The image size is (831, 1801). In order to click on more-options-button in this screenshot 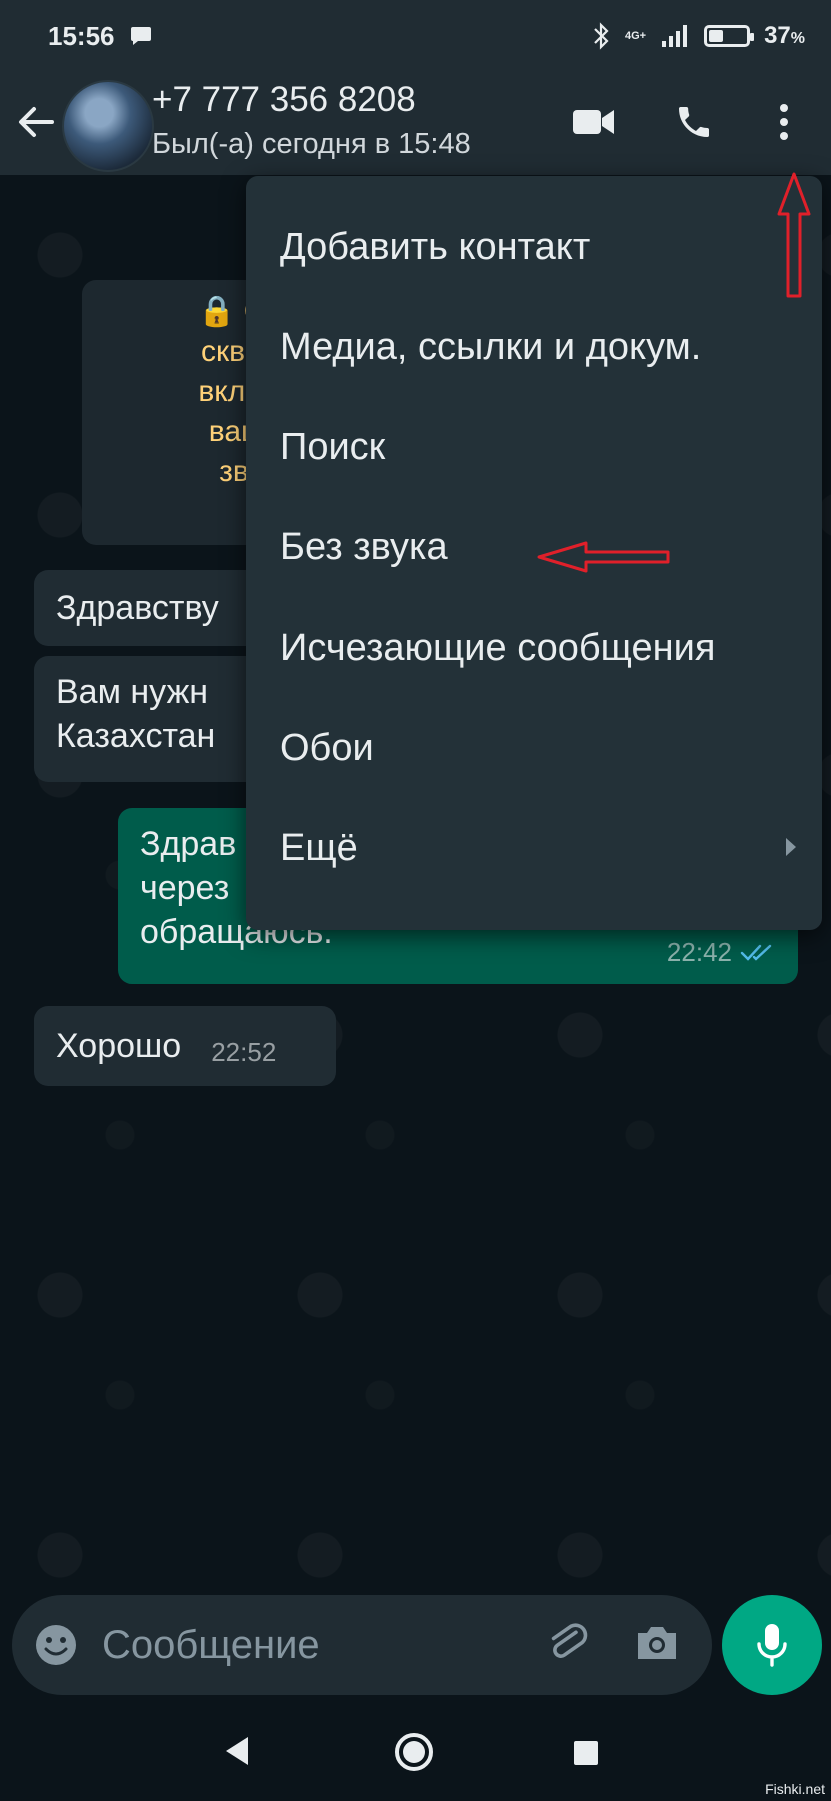, I will do `click(784, 122)`.